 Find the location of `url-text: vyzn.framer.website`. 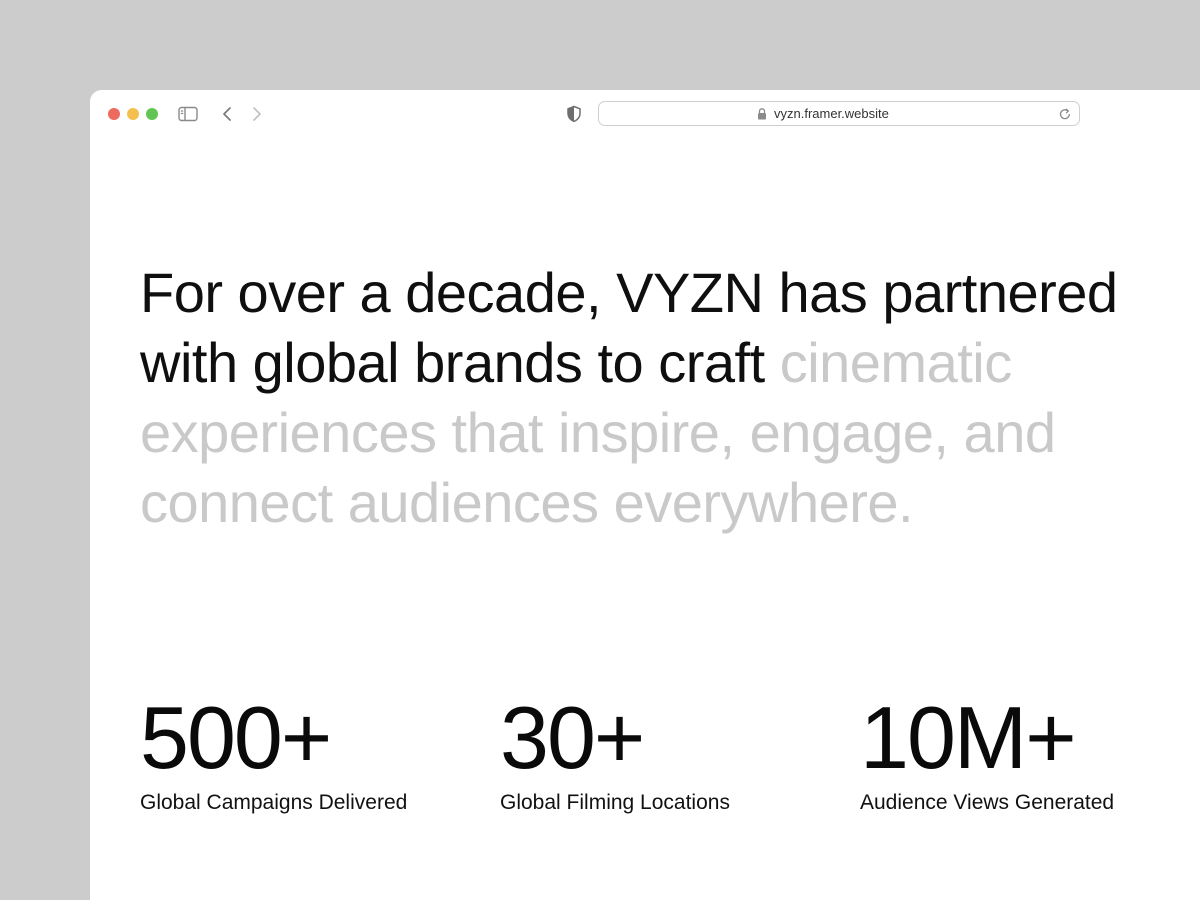

url-text: vyzn.framer.website is located at coordinates (831, 113).